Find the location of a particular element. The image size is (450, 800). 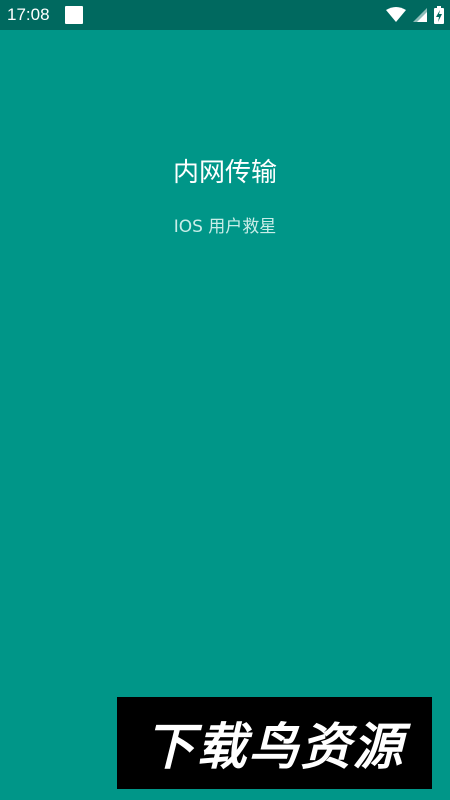

cell-signal-icon is located at coordinates (420, 15).